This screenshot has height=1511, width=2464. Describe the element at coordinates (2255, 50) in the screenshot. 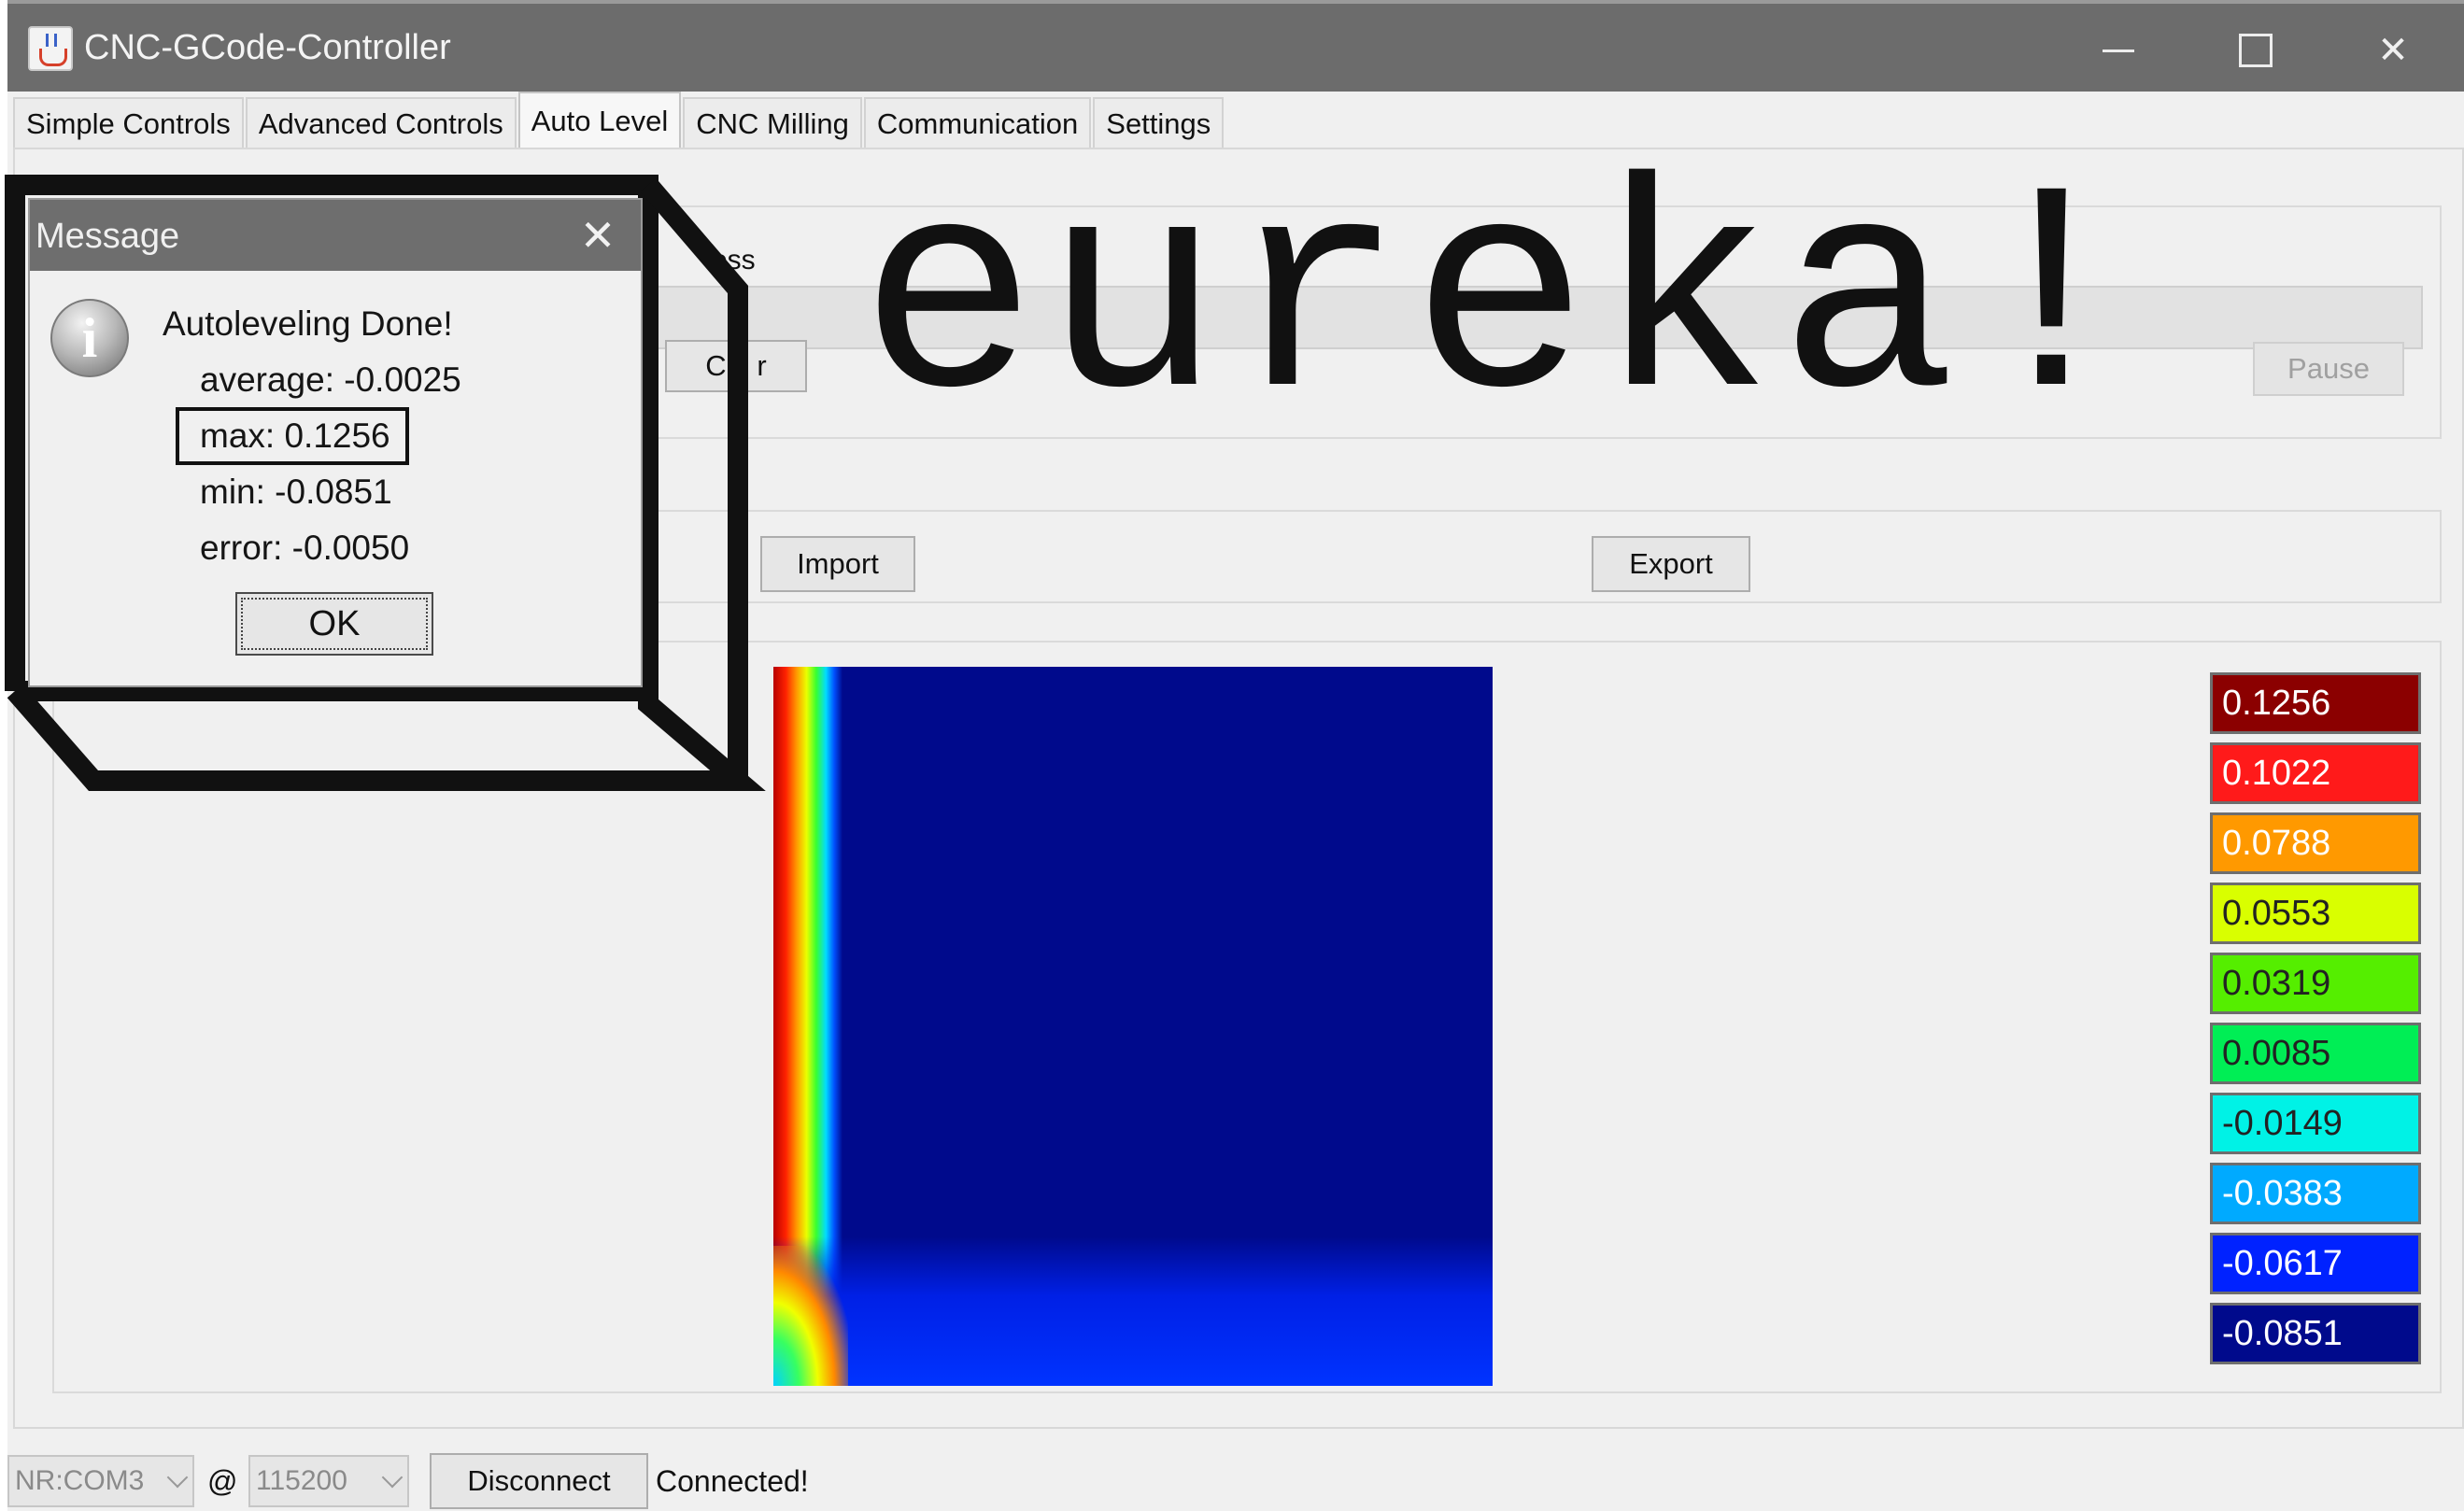

I see `maximize-button` at that location.